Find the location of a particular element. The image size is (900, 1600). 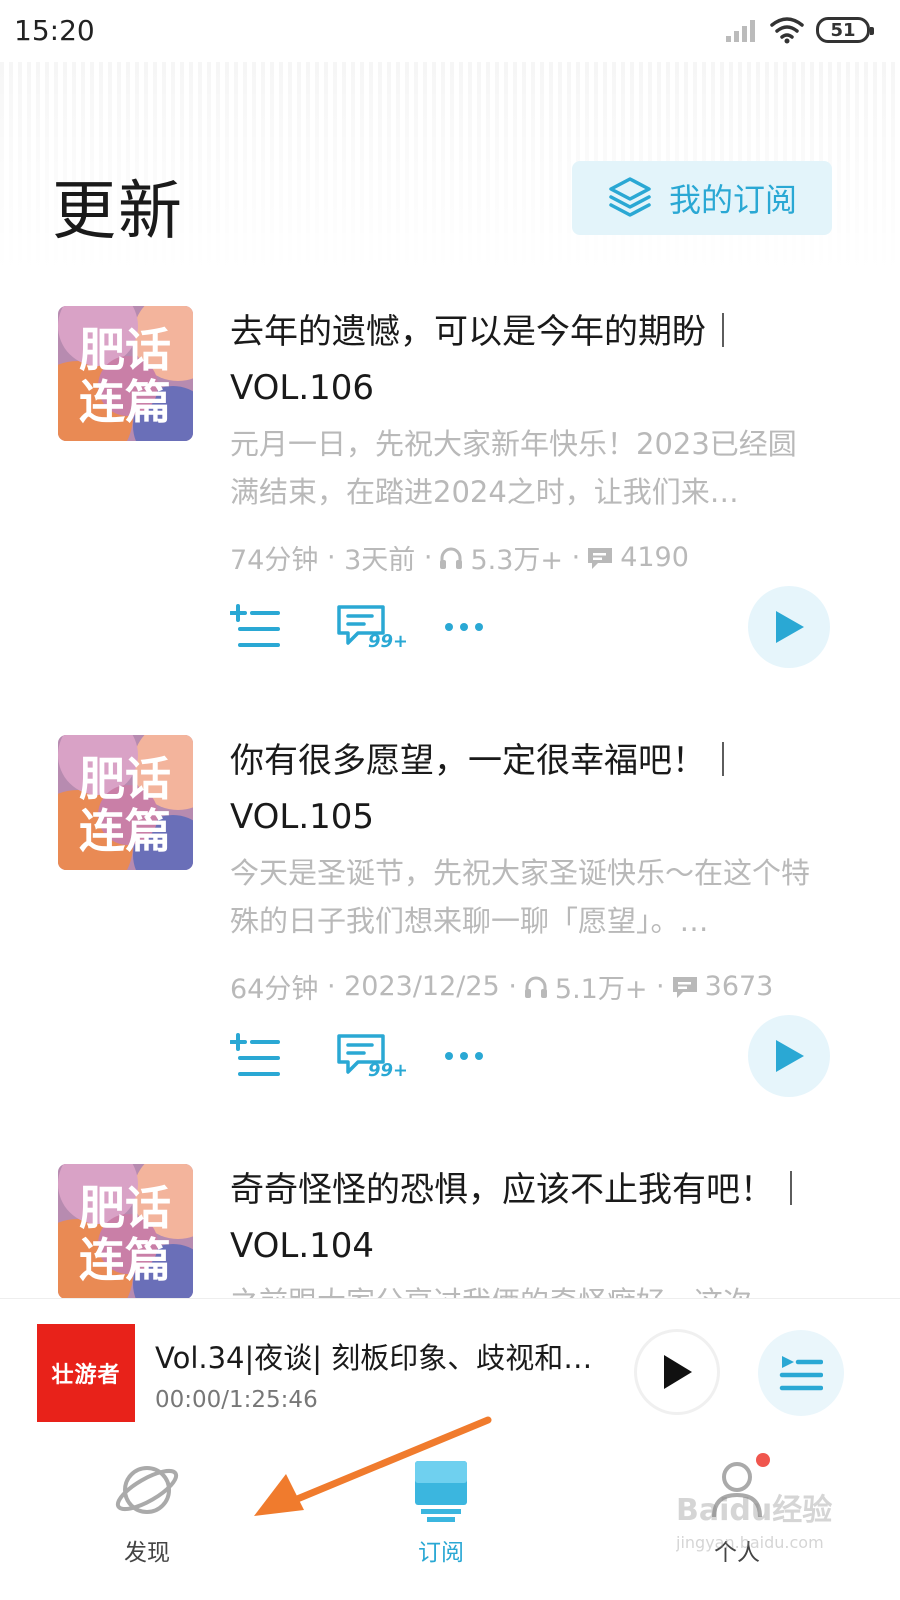

planet-icon is located at coordinates (147, 1490).